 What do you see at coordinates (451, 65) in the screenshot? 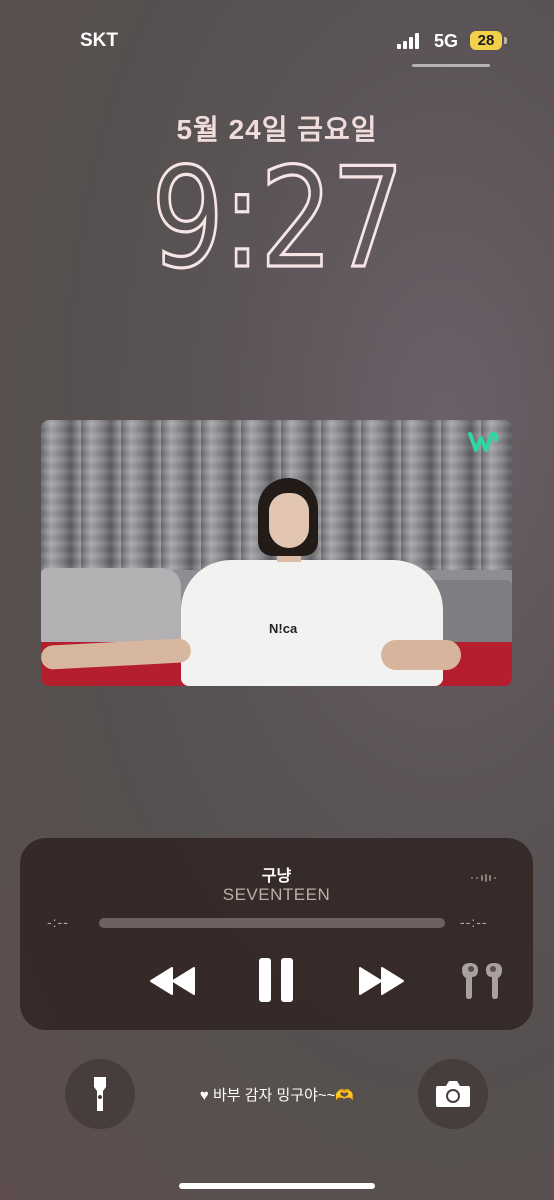
I see `control-center-indicator` at bounding box center [451, 65].